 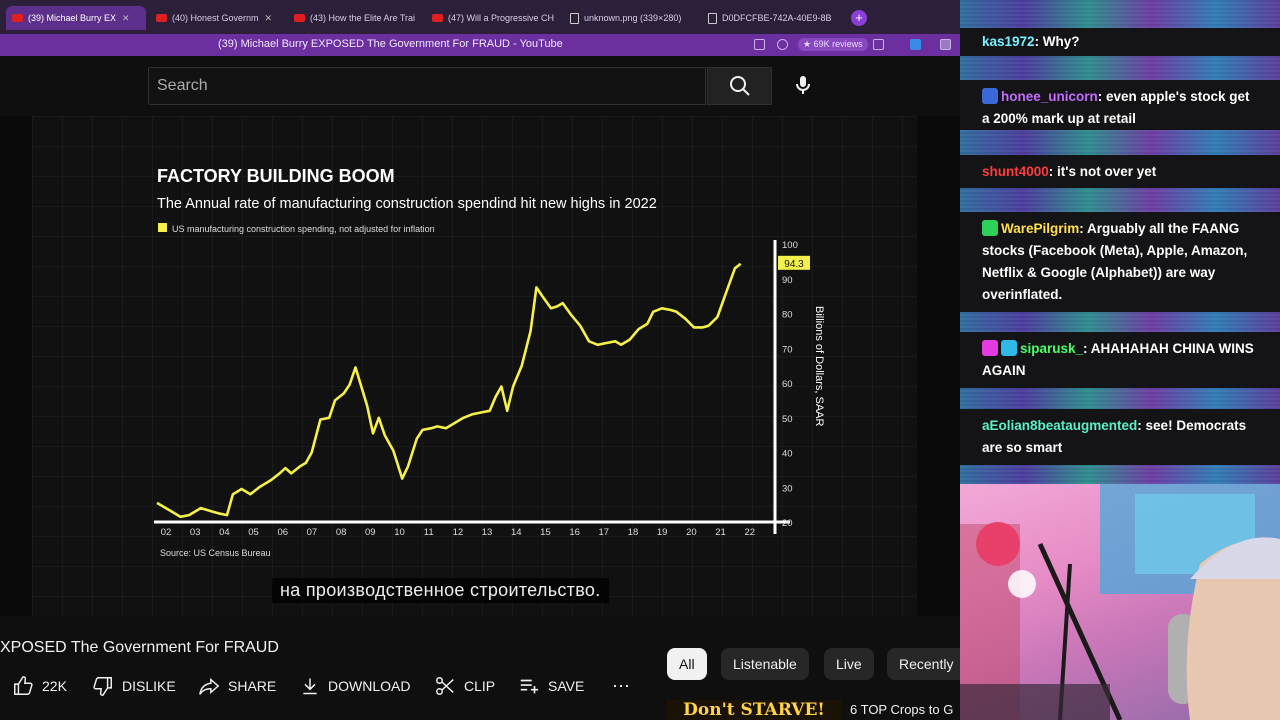 What do you see at coordinates (341, 532) in the screenshot?
I see `x-tick-label: 08` at bounding box center [341, 532].